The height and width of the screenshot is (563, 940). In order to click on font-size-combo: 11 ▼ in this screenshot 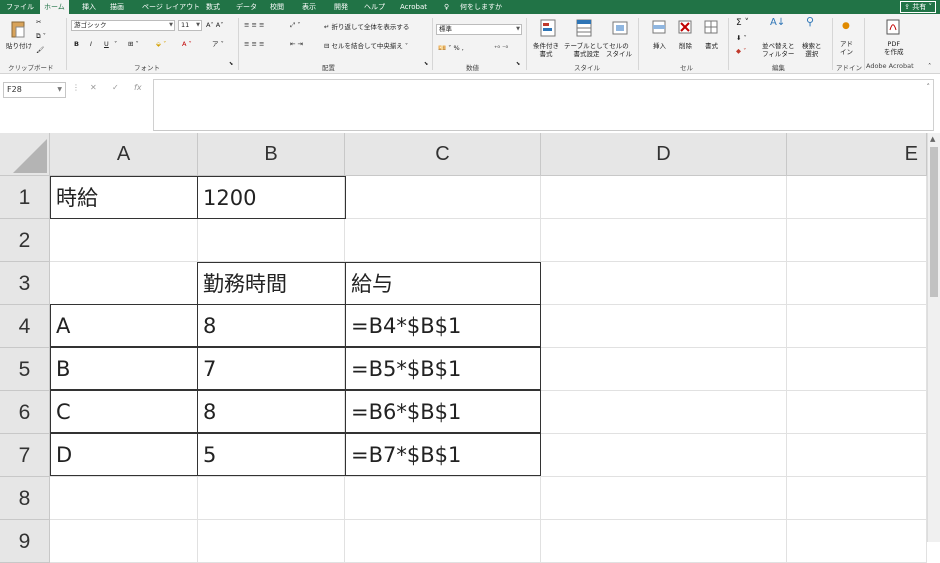, I will do `click(190, 25)`.